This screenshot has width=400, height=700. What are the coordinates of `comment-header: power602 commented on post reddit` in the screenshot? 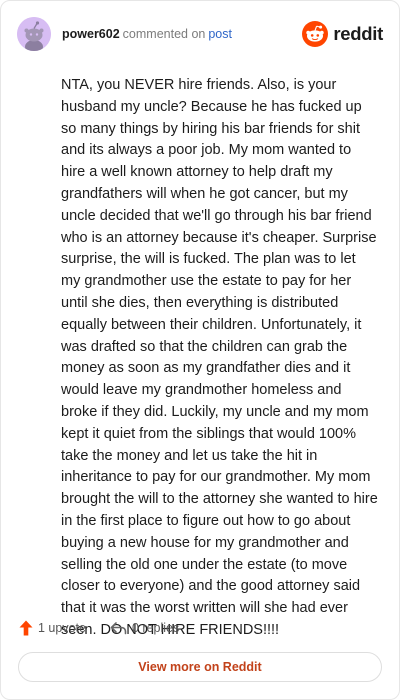 It's located at (200, 34).